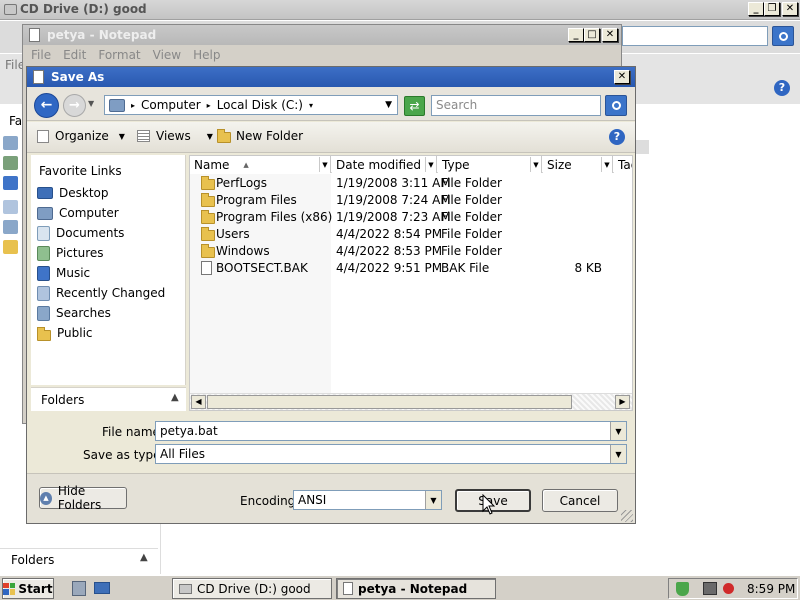 Image resolution: width=800 pixels, height=600 pixels. What do you see at coordinates (576, 35) in the screenshot?
I see `notepad-minimize-button: _` at bounding box center [576, 35].